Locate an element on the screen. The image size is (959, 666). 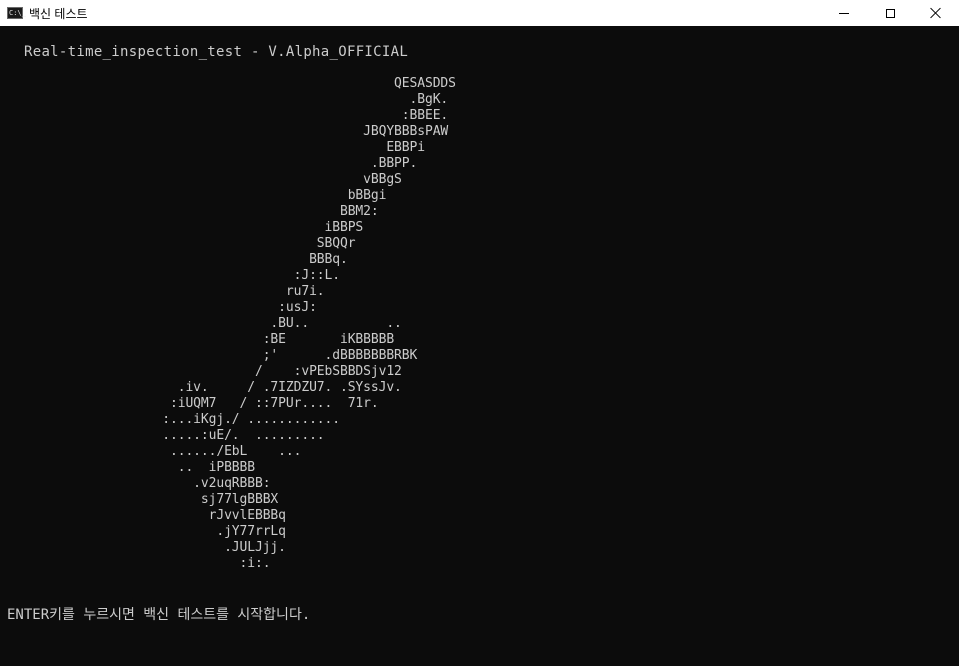
close-button is located at coordinates (936, 13).